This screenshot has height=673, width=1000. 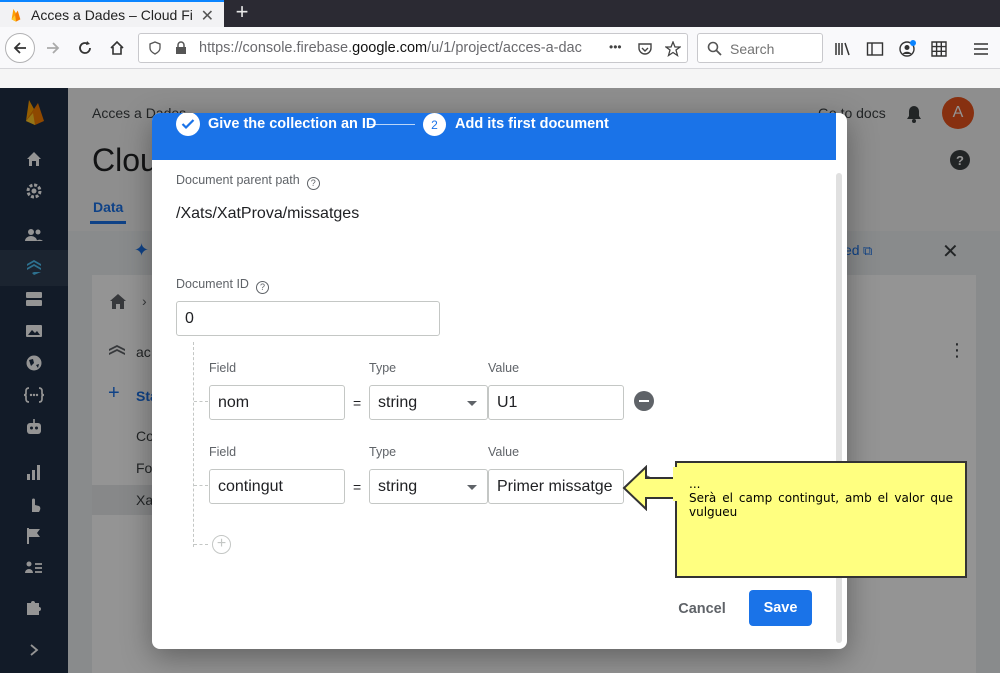 I want to click on add-field-icon: +, so click(x=221, y=544).